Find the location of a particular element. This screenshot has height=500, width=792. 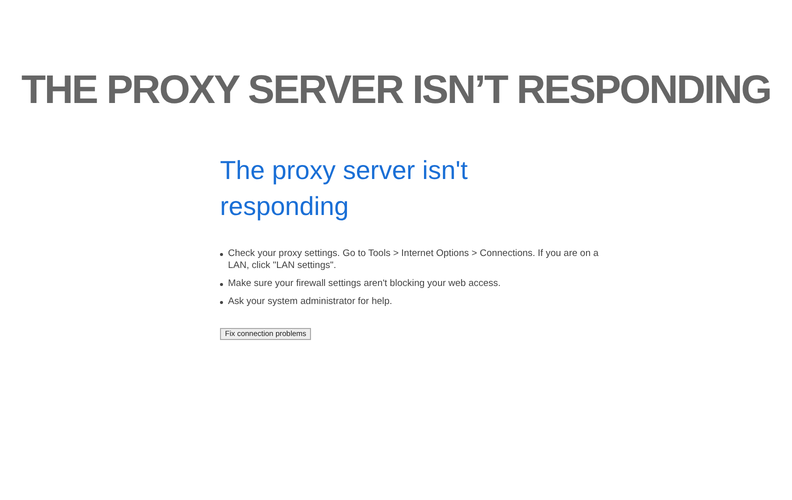

tip-text: Check your proxy settings. Go to Tools > Internet Options > Connections. If you are on a LAN, click "LAN settings". is located at coordinates (414, 260).